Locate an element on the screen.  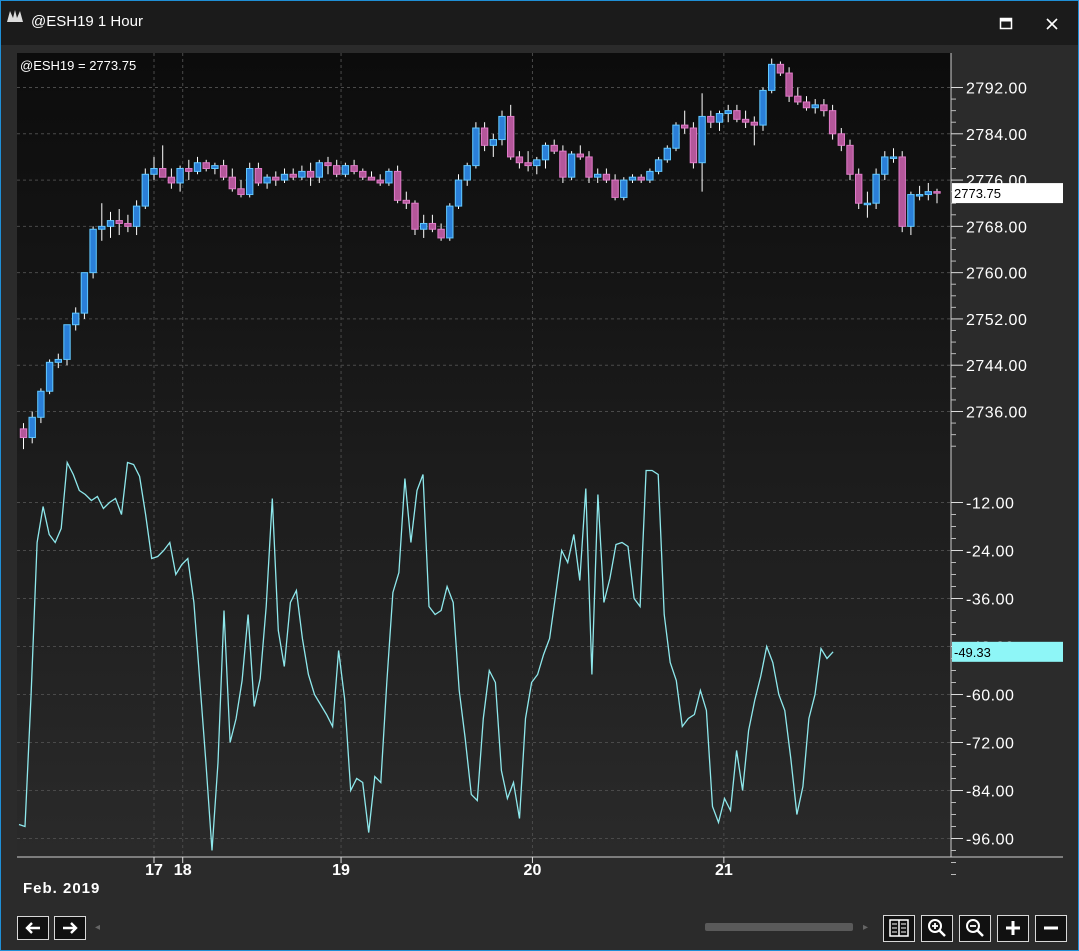
x-tick-label: 20 is located at coordinates (533, 870).